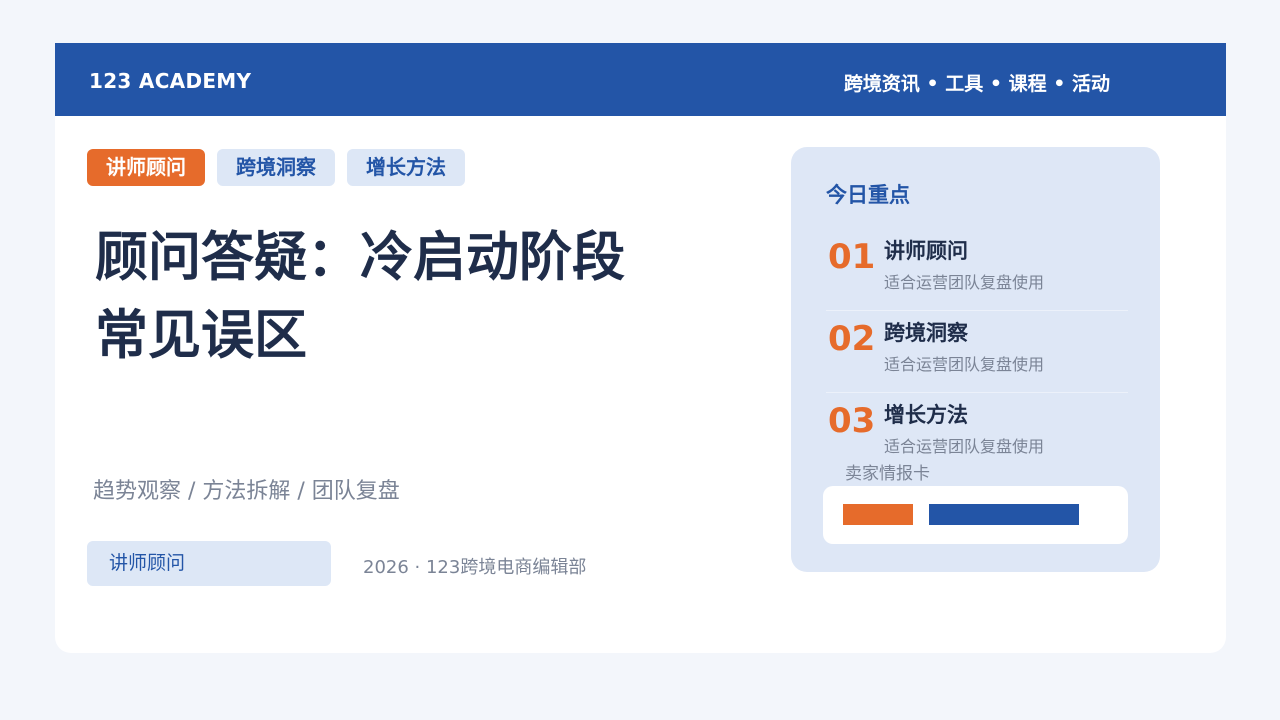 Image resolution: width=1280 pixels, height=720 pixels. What do you see at coordinates (926, 251) in the screenshot?
I see `item-title: 讲师顾问` at bounding box center [926, 251].